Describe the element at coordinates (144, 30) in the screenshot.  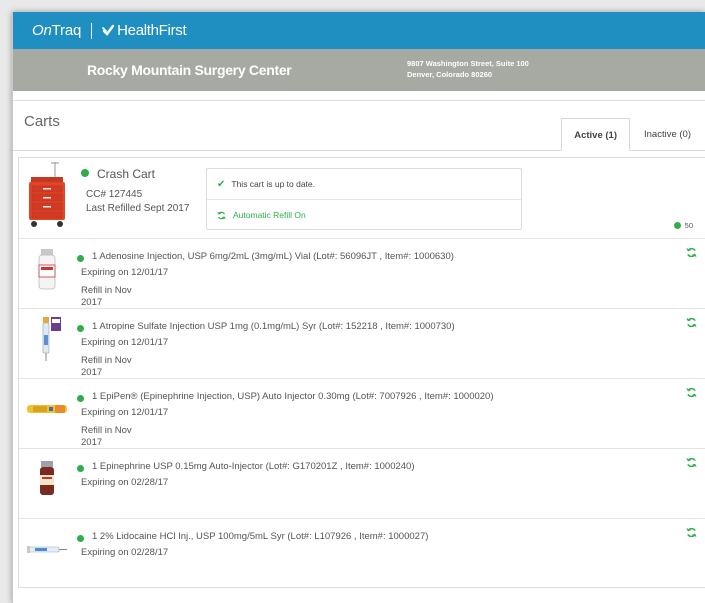
I see `healthfirst-logo: HealthFirst` at that location.